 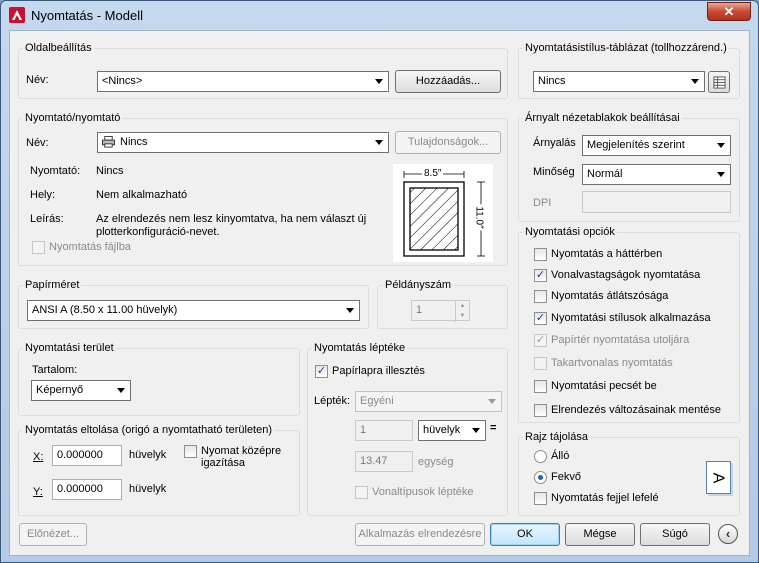 What do you see at coordinates (377, 401) in the screenshot?
I see `scale-value: Egyéni` at bounding box center [377, 401].